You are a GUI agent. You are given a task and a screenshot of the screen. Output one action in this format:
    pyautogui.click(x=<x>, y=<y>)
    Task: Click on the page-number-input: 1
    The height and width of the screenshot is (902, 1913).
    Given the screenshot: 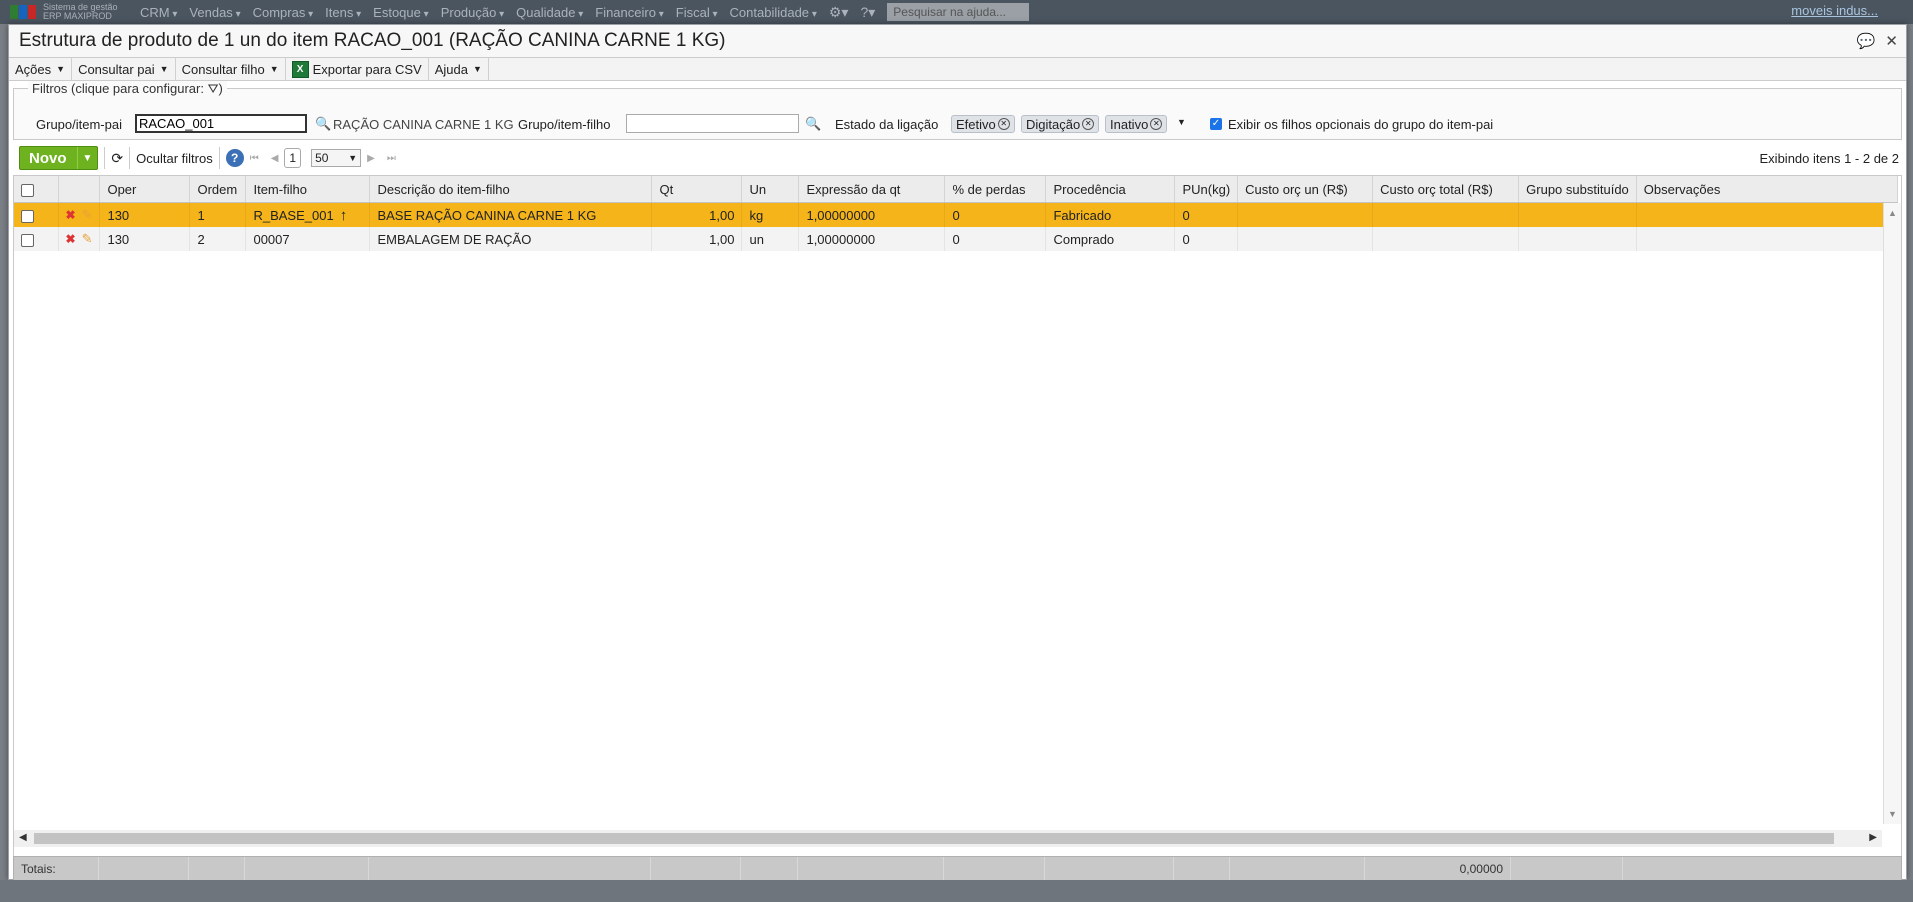 What is the action you would take?
    pyautogui.click(x=293, y=158)
    